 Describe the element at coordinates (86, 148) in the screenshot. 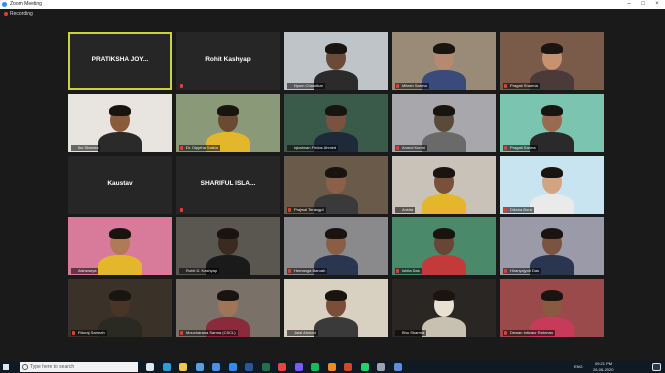

I see `participant-name-label: Iko Sharma` at that location.